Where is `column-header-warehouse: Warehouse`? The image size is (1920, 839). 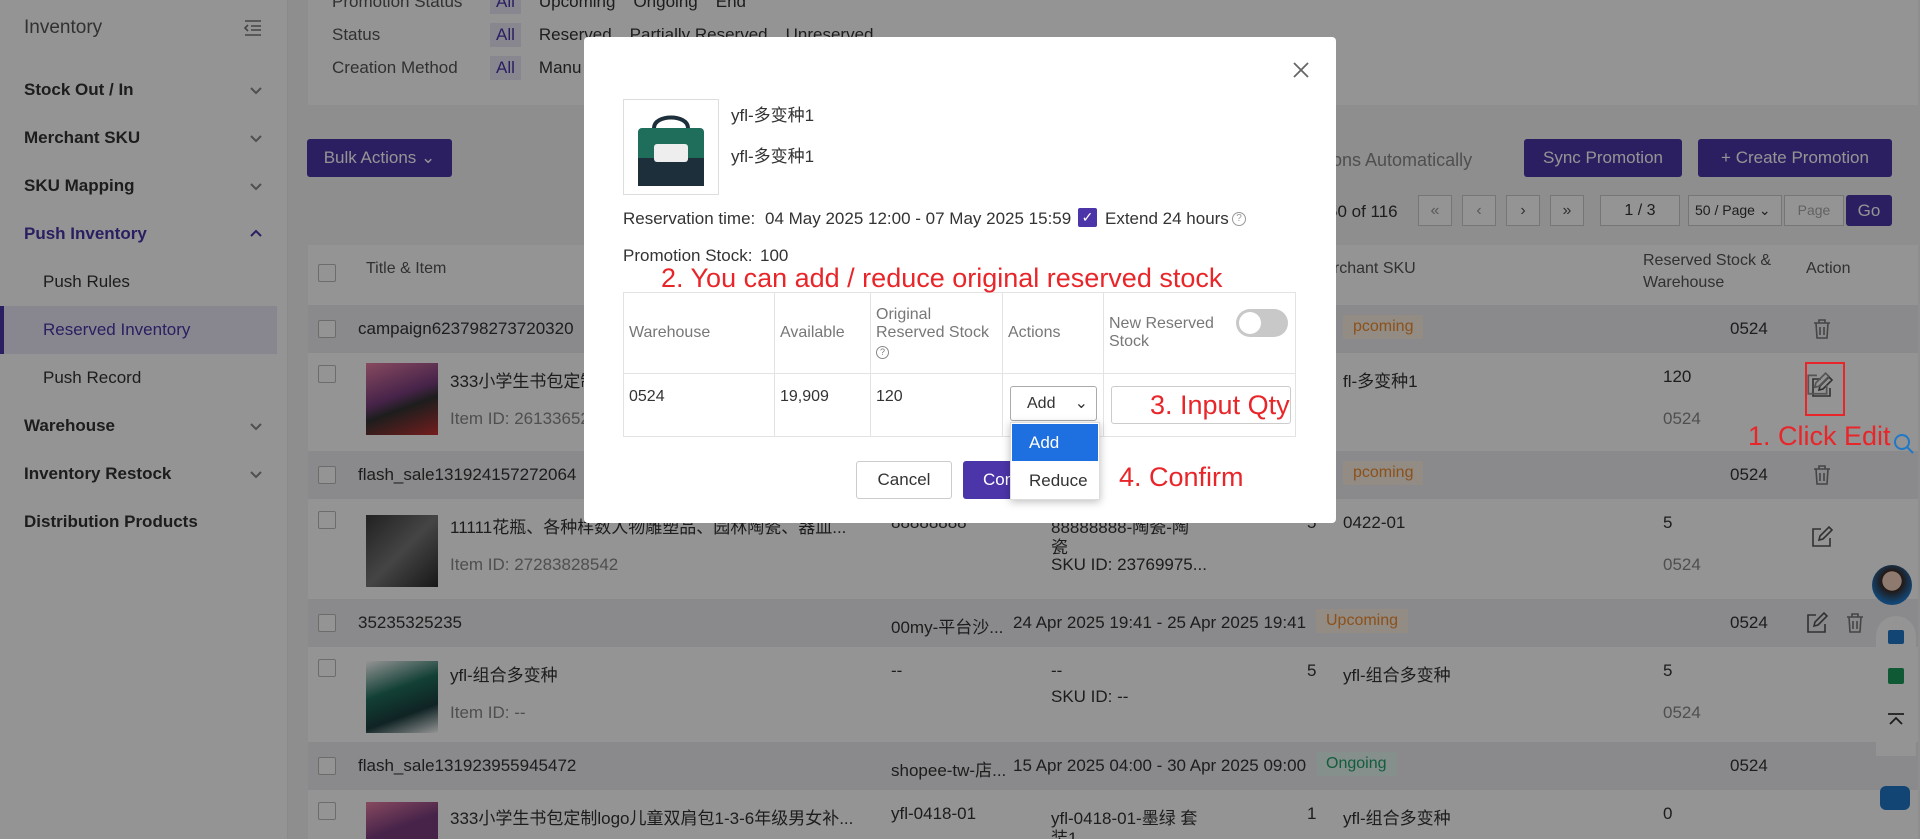 column-header-warehouse: Warehouse is located at coordinates (699, 333).